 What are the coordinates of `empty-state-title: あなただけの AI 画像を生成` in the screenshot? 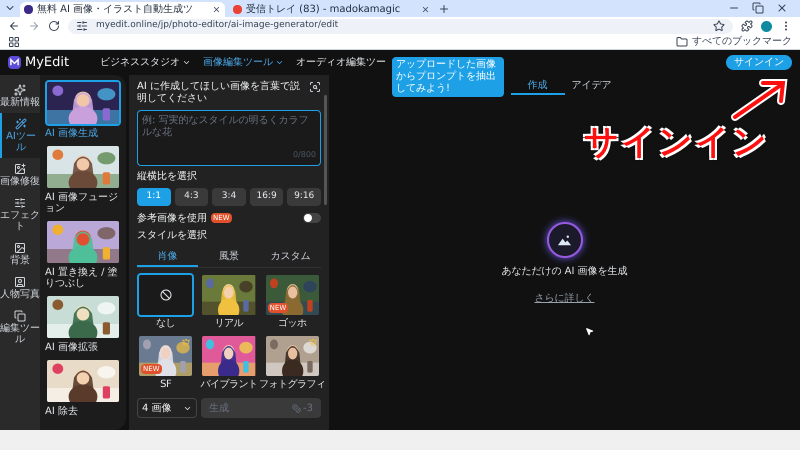 It's located at (564, 271).